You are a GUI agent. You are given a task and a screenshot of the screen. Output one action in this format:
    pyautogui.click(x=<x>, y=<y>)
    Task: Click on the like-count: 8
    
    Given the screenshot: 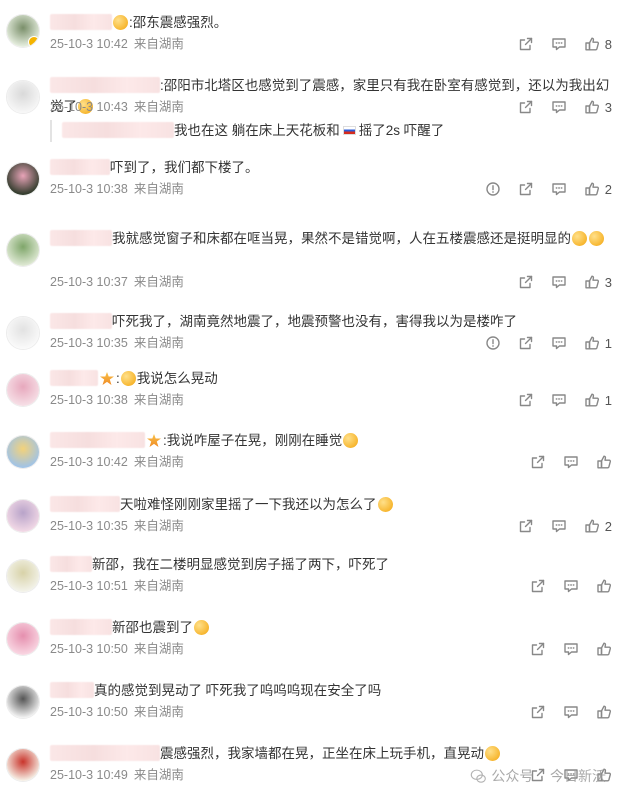 What is the action you would take?
    pyautogui.click(x=608, y=44)
    